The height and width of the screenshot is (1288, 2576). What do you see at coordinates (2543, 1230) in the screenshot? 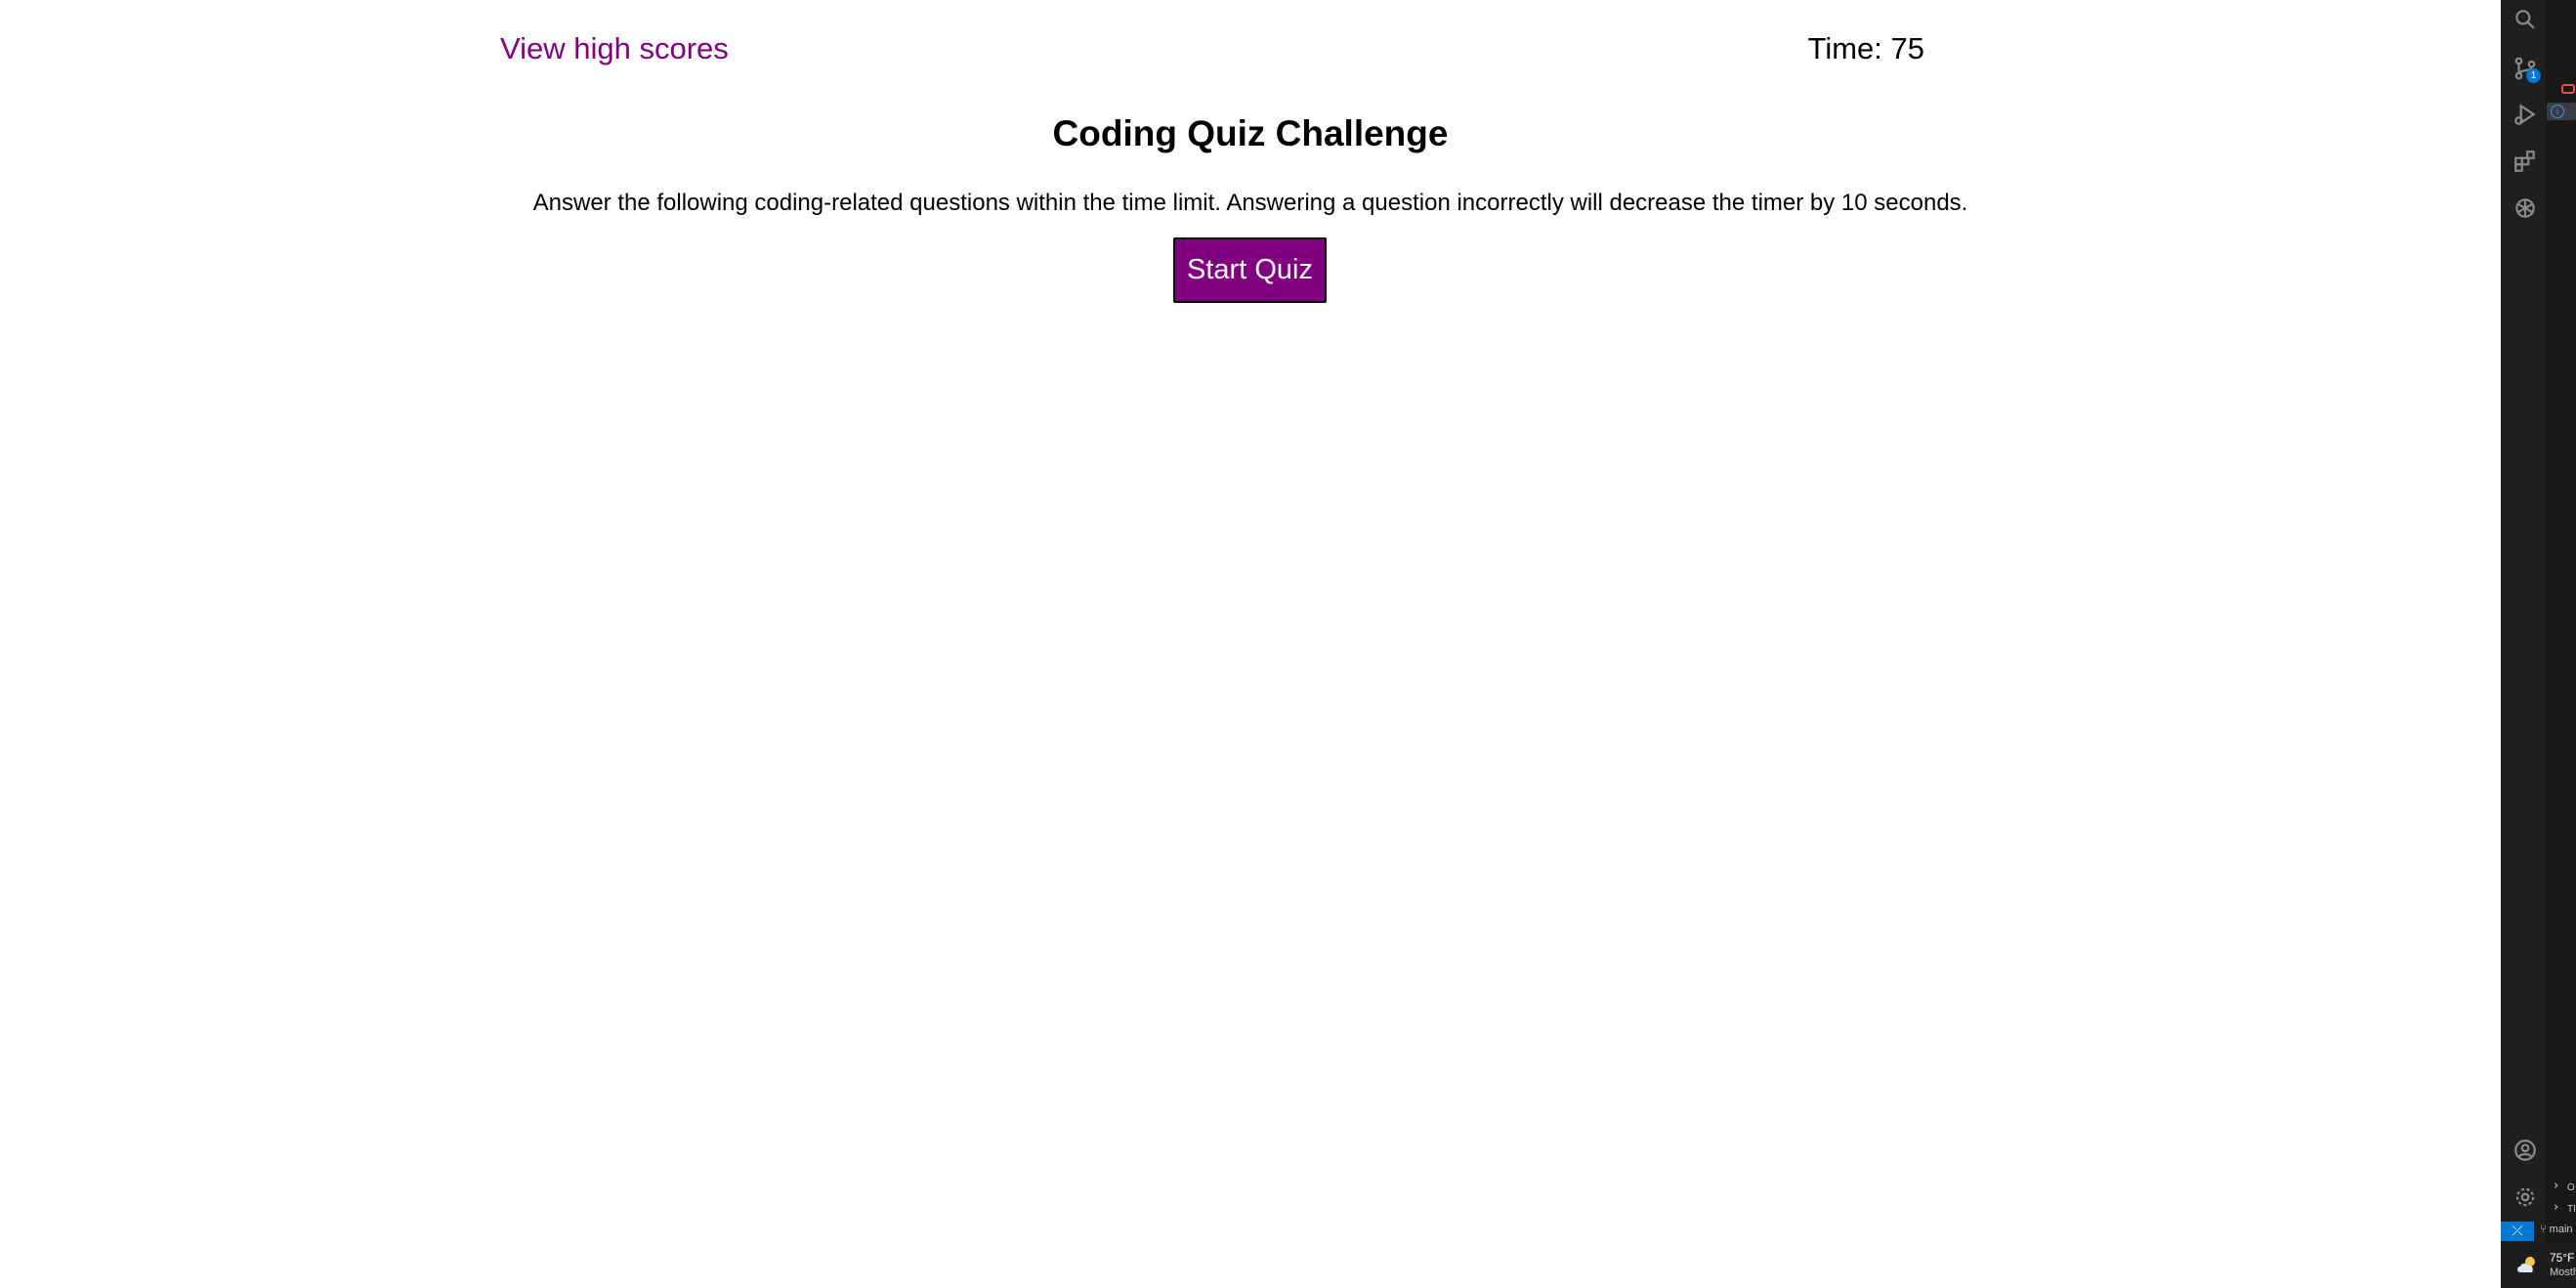
I see `branch-icon: ⑂` at bounding box center [2543, 1230].